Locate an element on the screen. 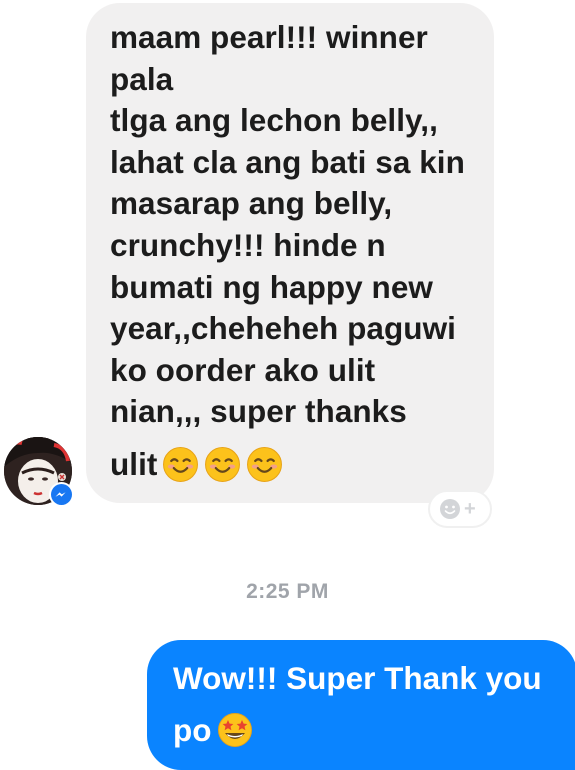  message-line-text: ulit is located at coordinates (134, 464).